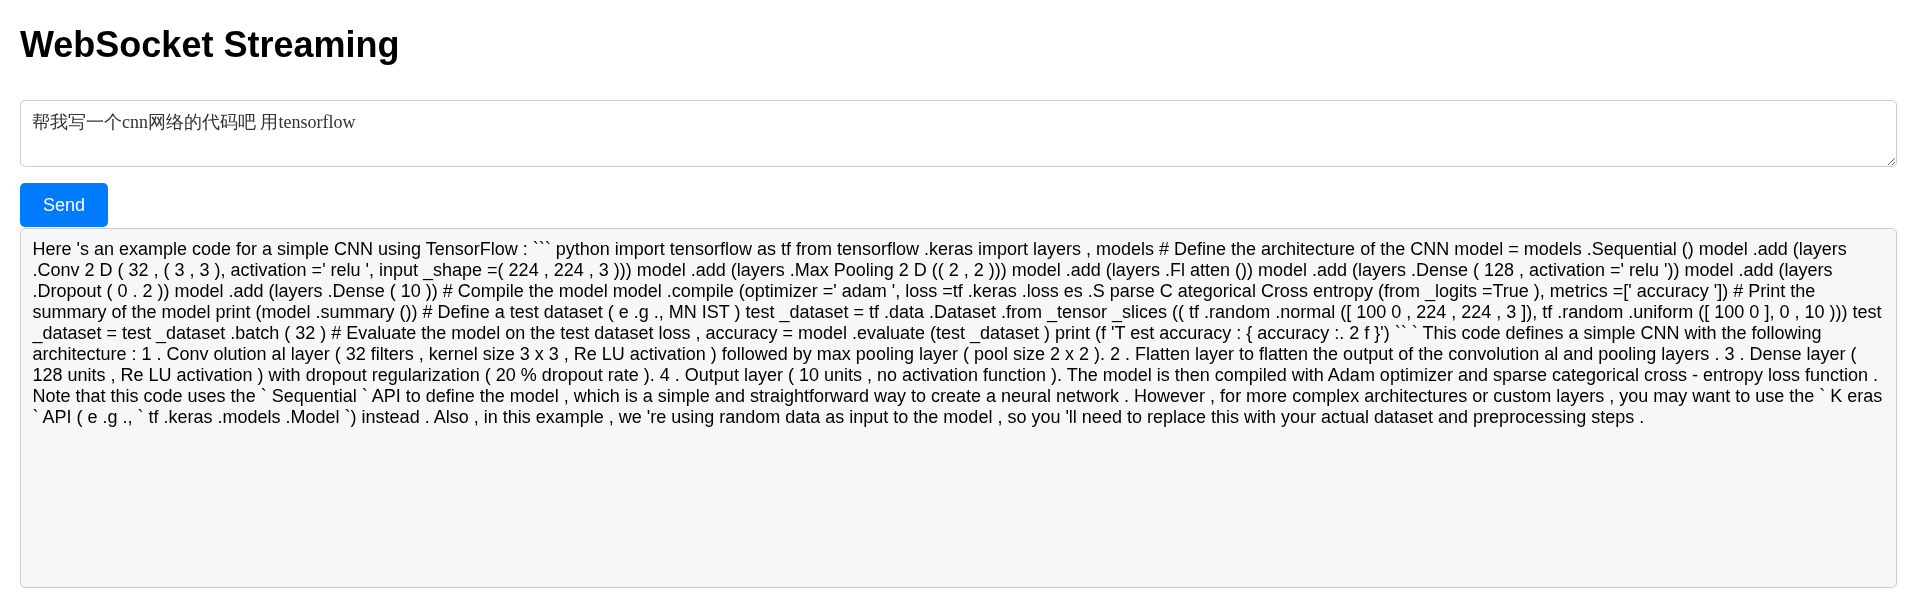 This screenshot has height=603, width=1917. Describe the element at coordinates (210, 44) in the screenshot. I see `page-title: WebSocket Streaming` at that location.